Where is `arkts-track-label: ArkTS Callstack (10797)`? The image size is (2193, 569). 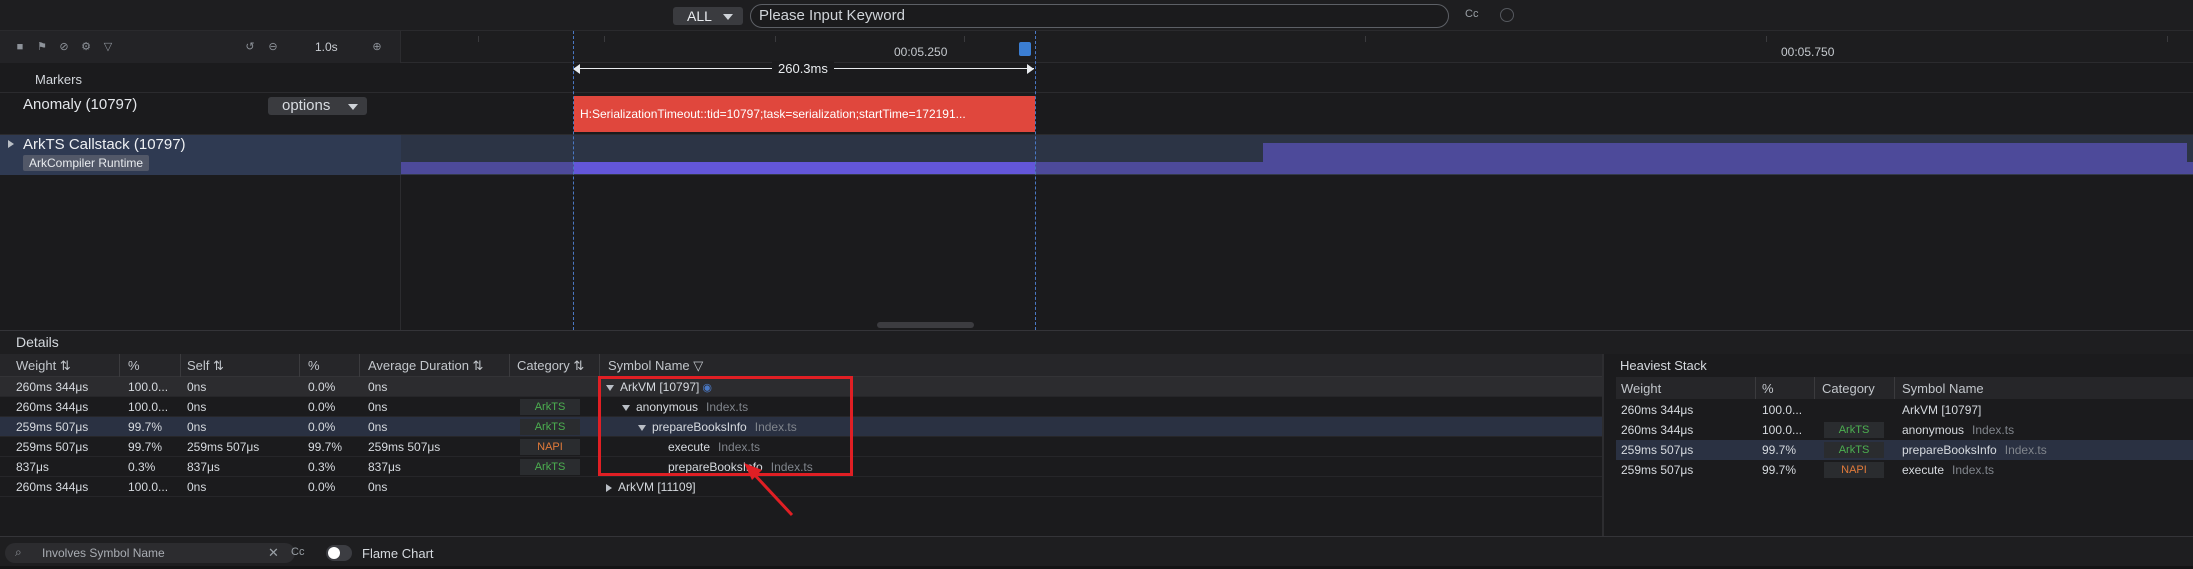 arkts-track-label: ArkTS Callstack (10797) is located at coordinates (104, 144).